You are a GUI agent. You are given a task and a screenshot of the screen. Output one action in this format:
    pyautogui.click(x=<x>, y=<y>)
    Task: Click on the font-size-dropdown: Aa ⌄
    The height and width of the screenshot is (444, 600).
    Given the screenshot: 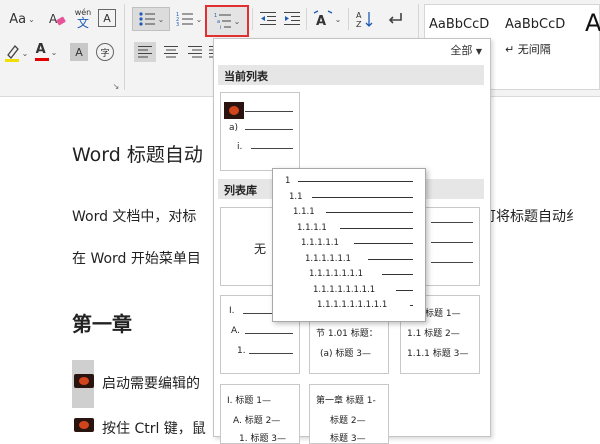 What is the action you would take?
    pyautogui.click(x=22, y=19)
    